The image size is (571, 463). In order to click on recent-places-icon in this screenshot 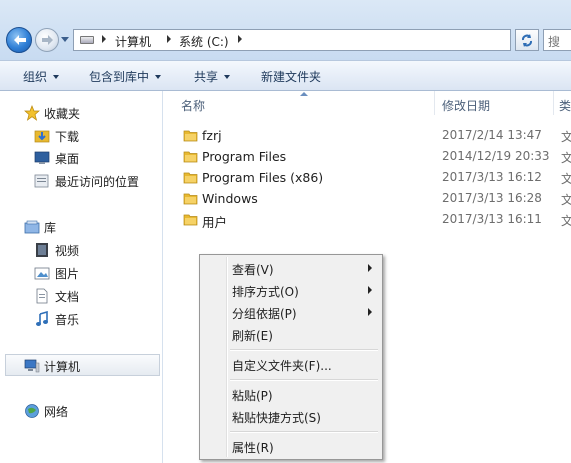, I will do `click(41, 181)`.